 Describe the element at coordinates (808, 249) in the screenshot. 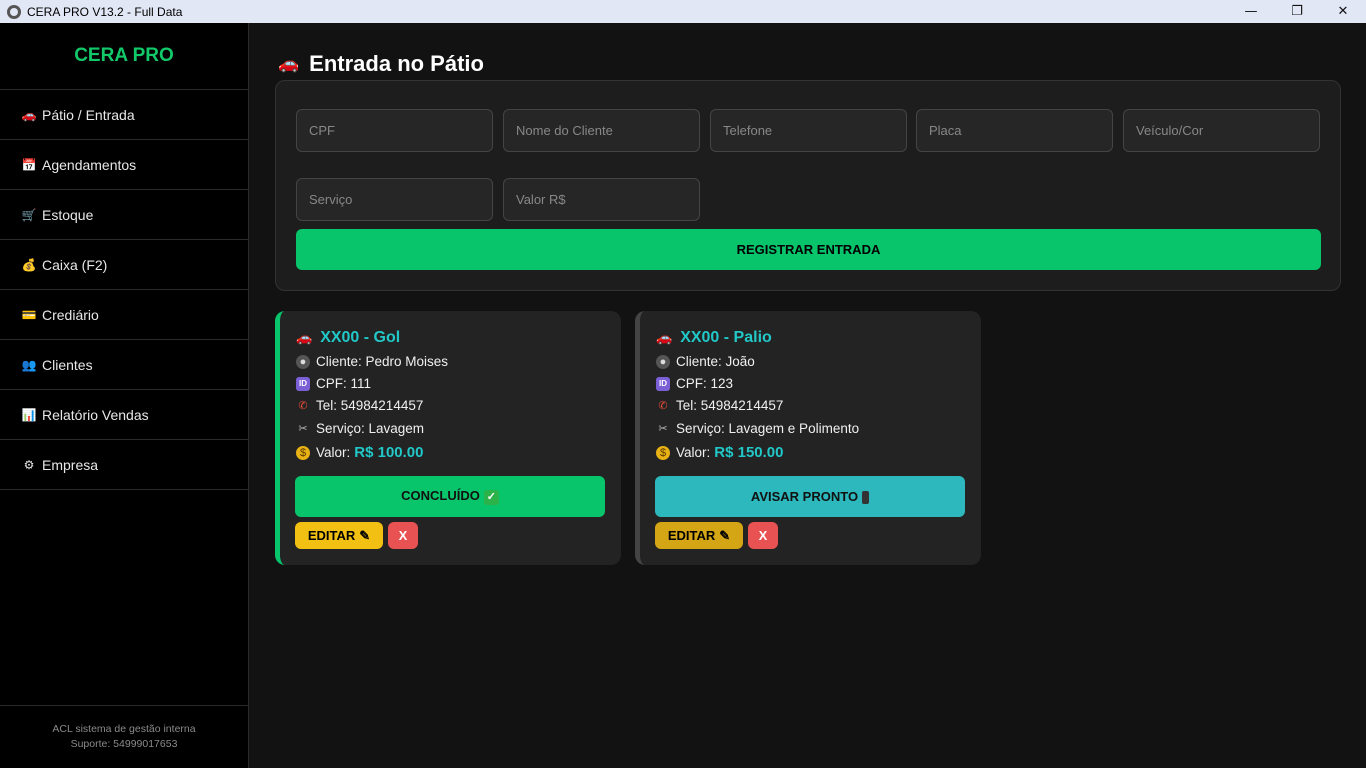

I see `register-entry-button: REGISTRAR ENTRADA` at that location.